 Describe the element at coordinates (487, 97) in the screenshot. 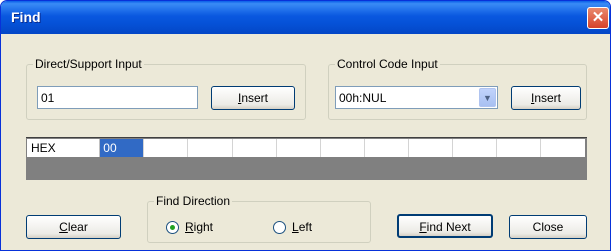

I see `chevron-down-icon: ▼` at that location.